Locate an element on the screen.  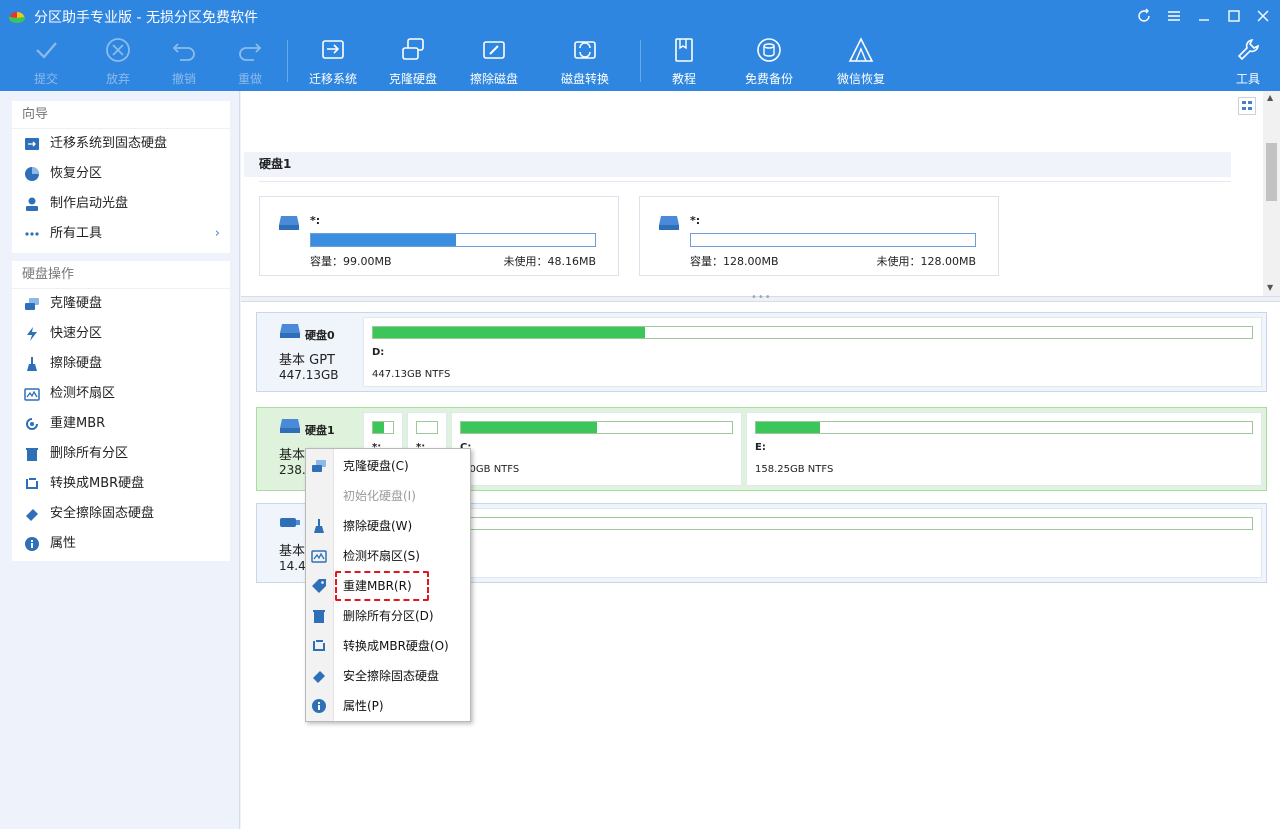
cancel-circle-icon is located at coordinates (118, 50).